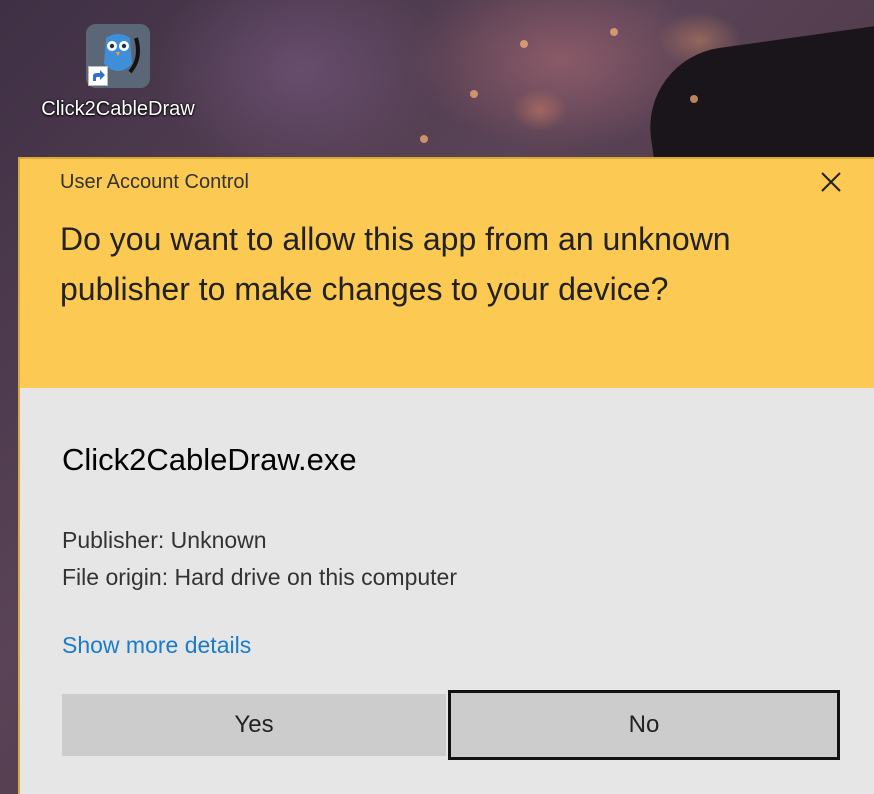 This screenshot has width=874, height=794. Describe the element at coordinates (254, 725) in the screenshot. I see `yes-button: Yes` at that location.